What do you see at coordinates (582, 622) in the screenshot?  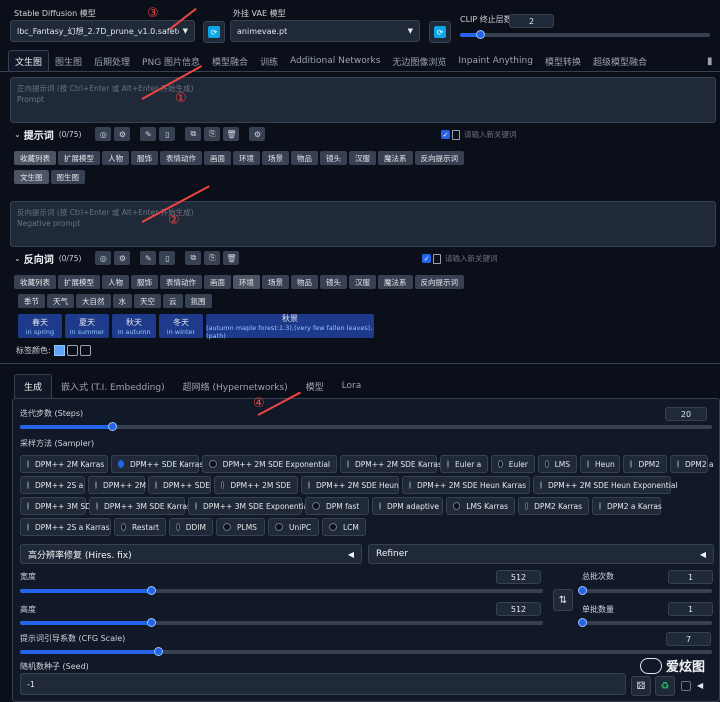 I see `batch-size-slider-knob` at bounding box center [582, 622].